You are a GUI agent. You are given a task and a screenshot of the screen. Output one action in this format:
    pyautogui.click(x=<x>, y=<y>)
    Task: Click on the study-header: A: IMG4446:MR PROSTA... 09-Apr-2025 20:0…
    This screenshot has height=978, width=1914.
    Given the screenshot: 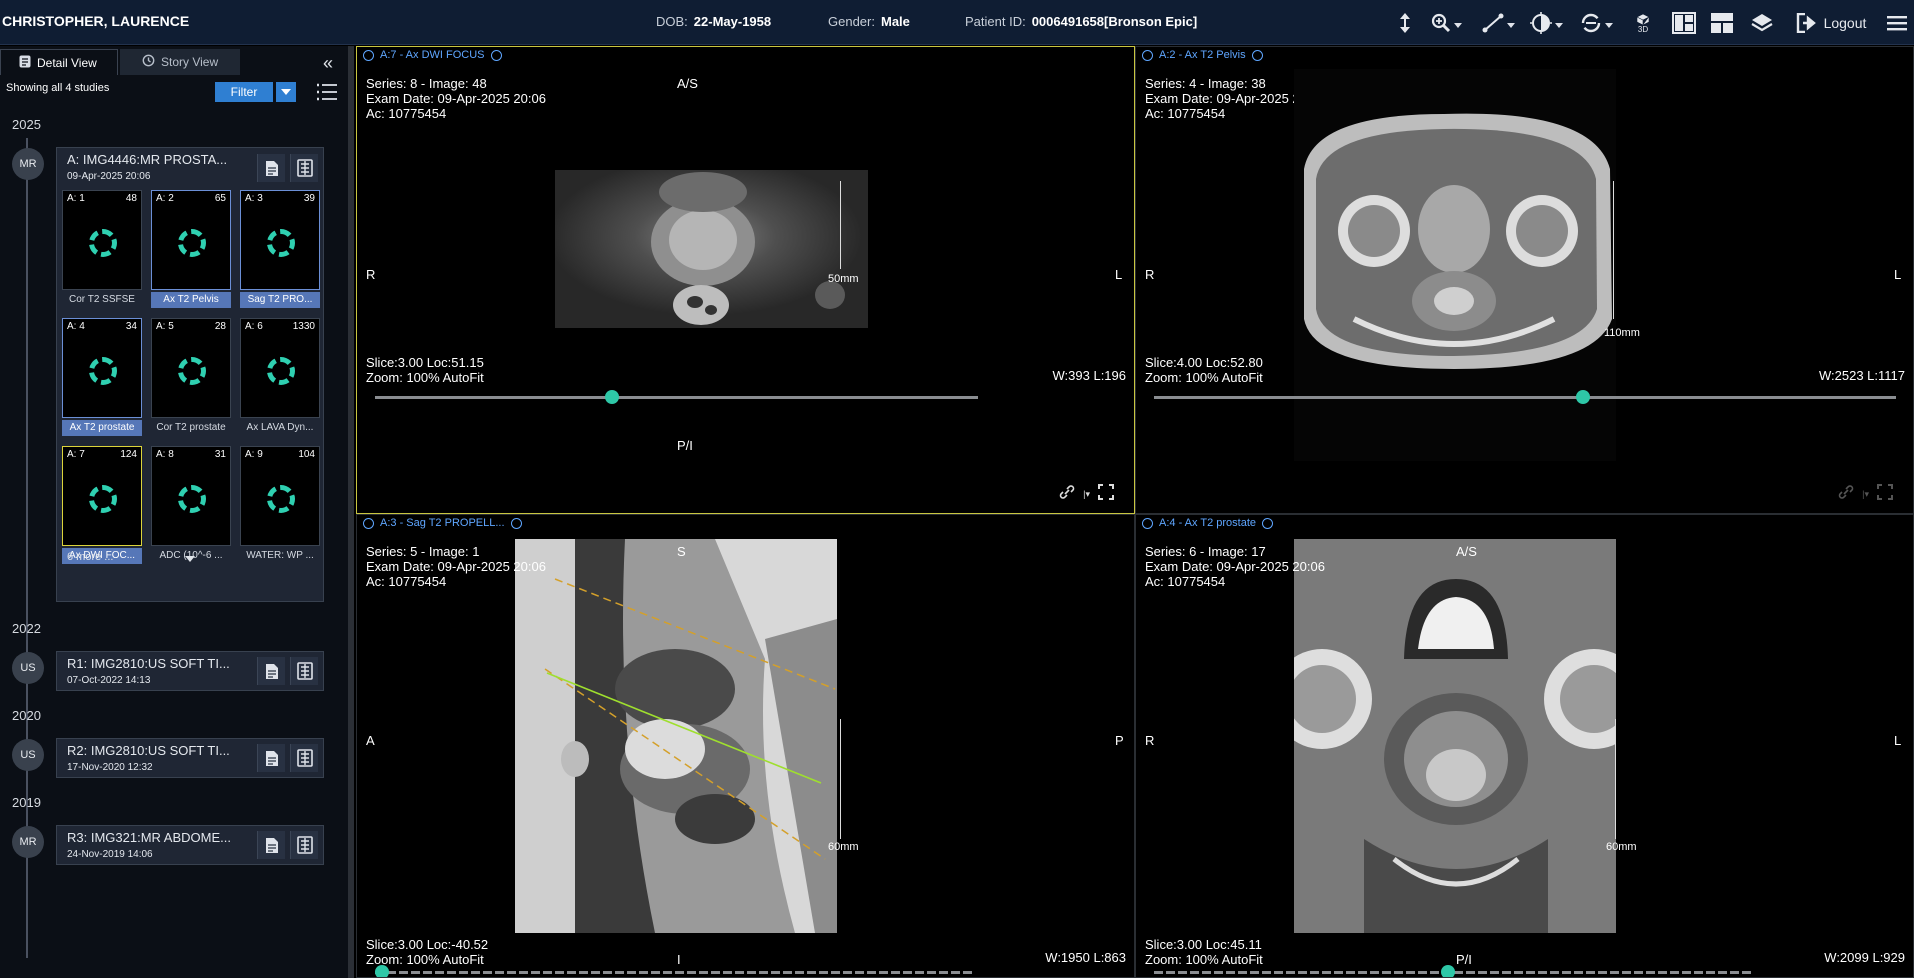 What is the action you would take?
    pyautogui.click(x=157, y=168)
    